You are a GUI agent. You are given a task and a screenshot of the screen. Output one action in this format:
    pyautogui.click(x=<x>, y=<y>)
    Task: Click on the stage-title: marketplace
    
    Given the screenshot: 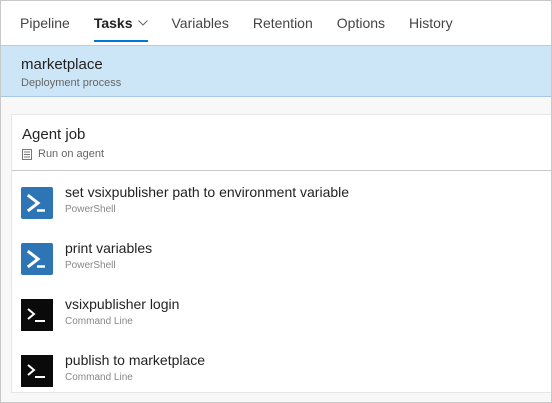 What is the action you would take?
    pyautogui.click(x=62, y=64)
    